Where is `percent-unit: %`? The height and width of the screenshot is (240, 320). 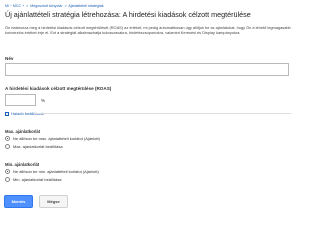 percent-unit: % is located at coordinates (43, 100).